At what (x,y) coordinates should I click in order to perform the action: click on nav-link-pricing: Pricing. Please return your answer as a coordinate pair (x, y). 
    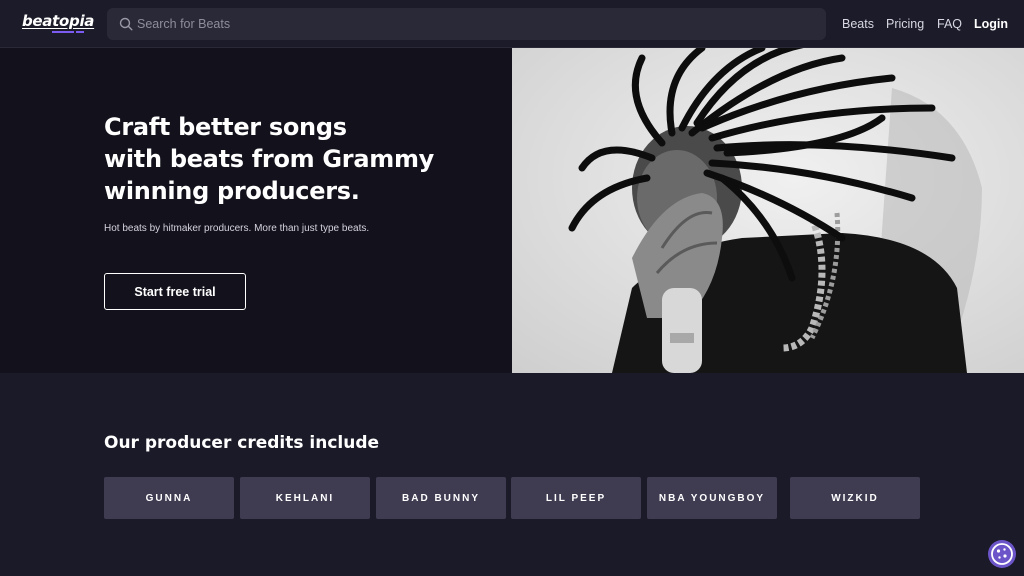
    Looking at the image, I should click on (905, 24).